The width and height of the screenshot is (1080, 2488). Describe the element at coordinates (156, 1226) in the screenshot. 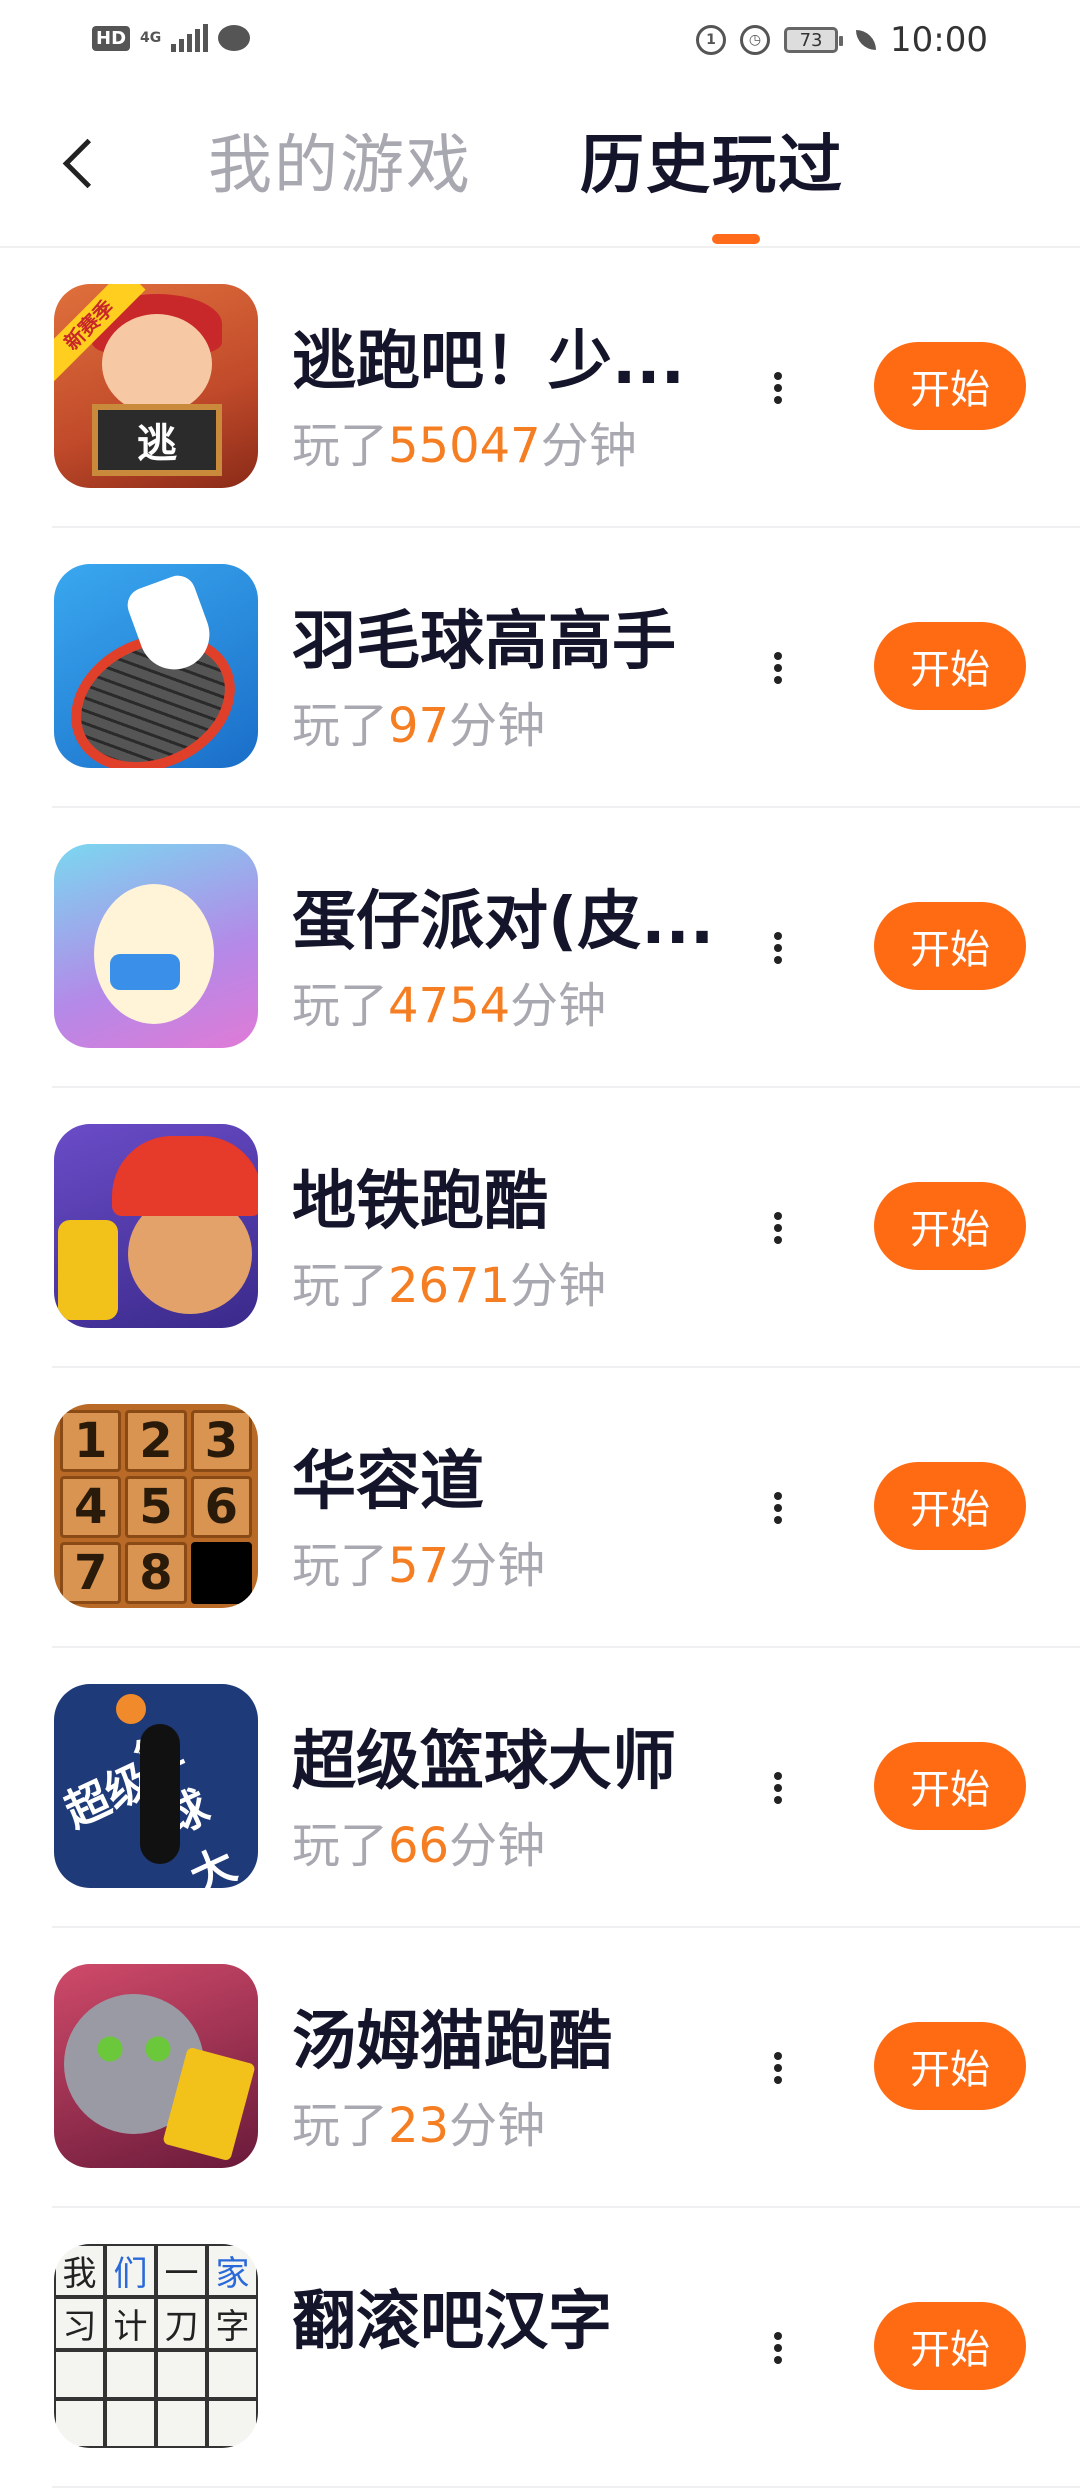

I see `subway-surfers-game-icon` at that location.